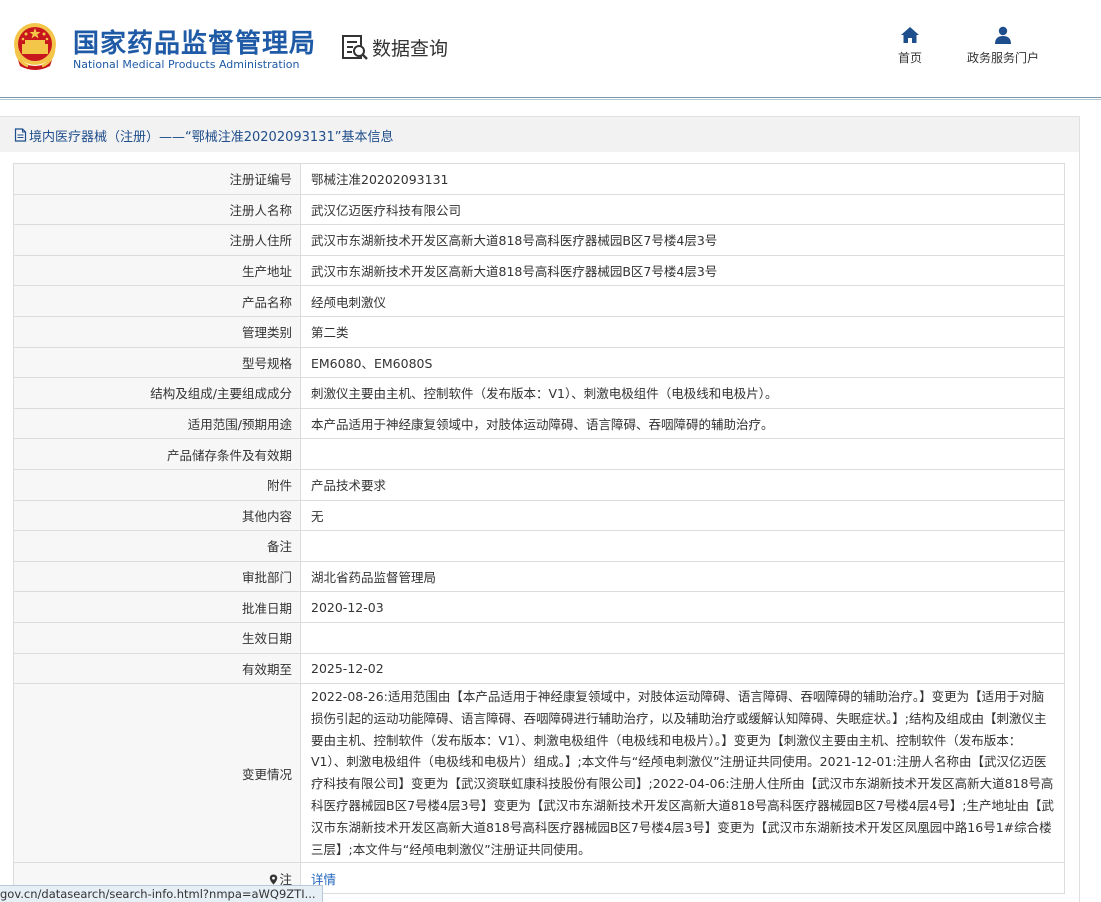 The width and height of the screenshot is (1101, 902). I want to click on nav-gov-portal: 政务服务门户, so click(1003, 46).